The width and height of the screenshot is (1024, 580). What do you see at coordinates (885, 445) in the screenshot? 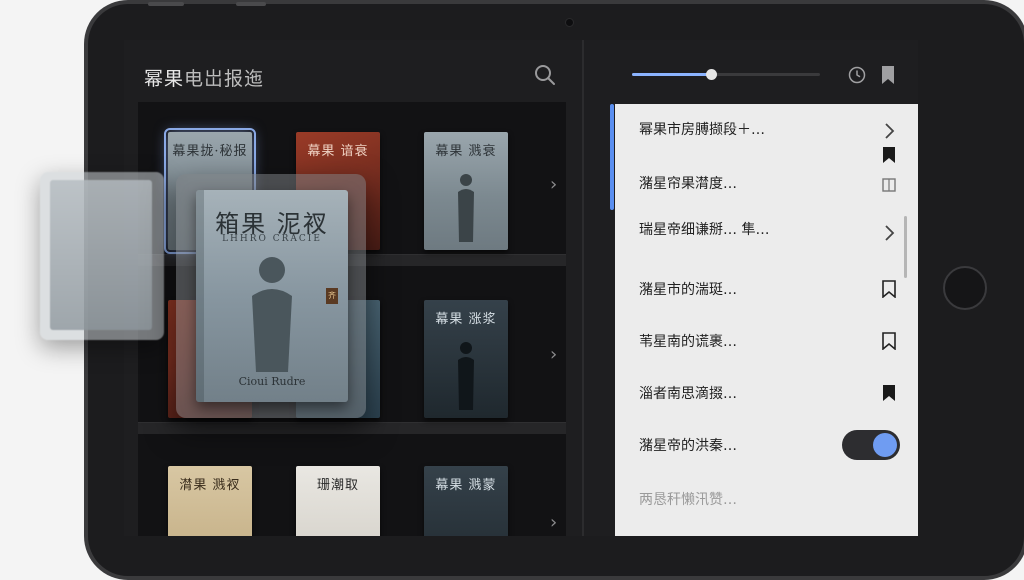
I see `toggle-knob` at bounding box center [885, 445].